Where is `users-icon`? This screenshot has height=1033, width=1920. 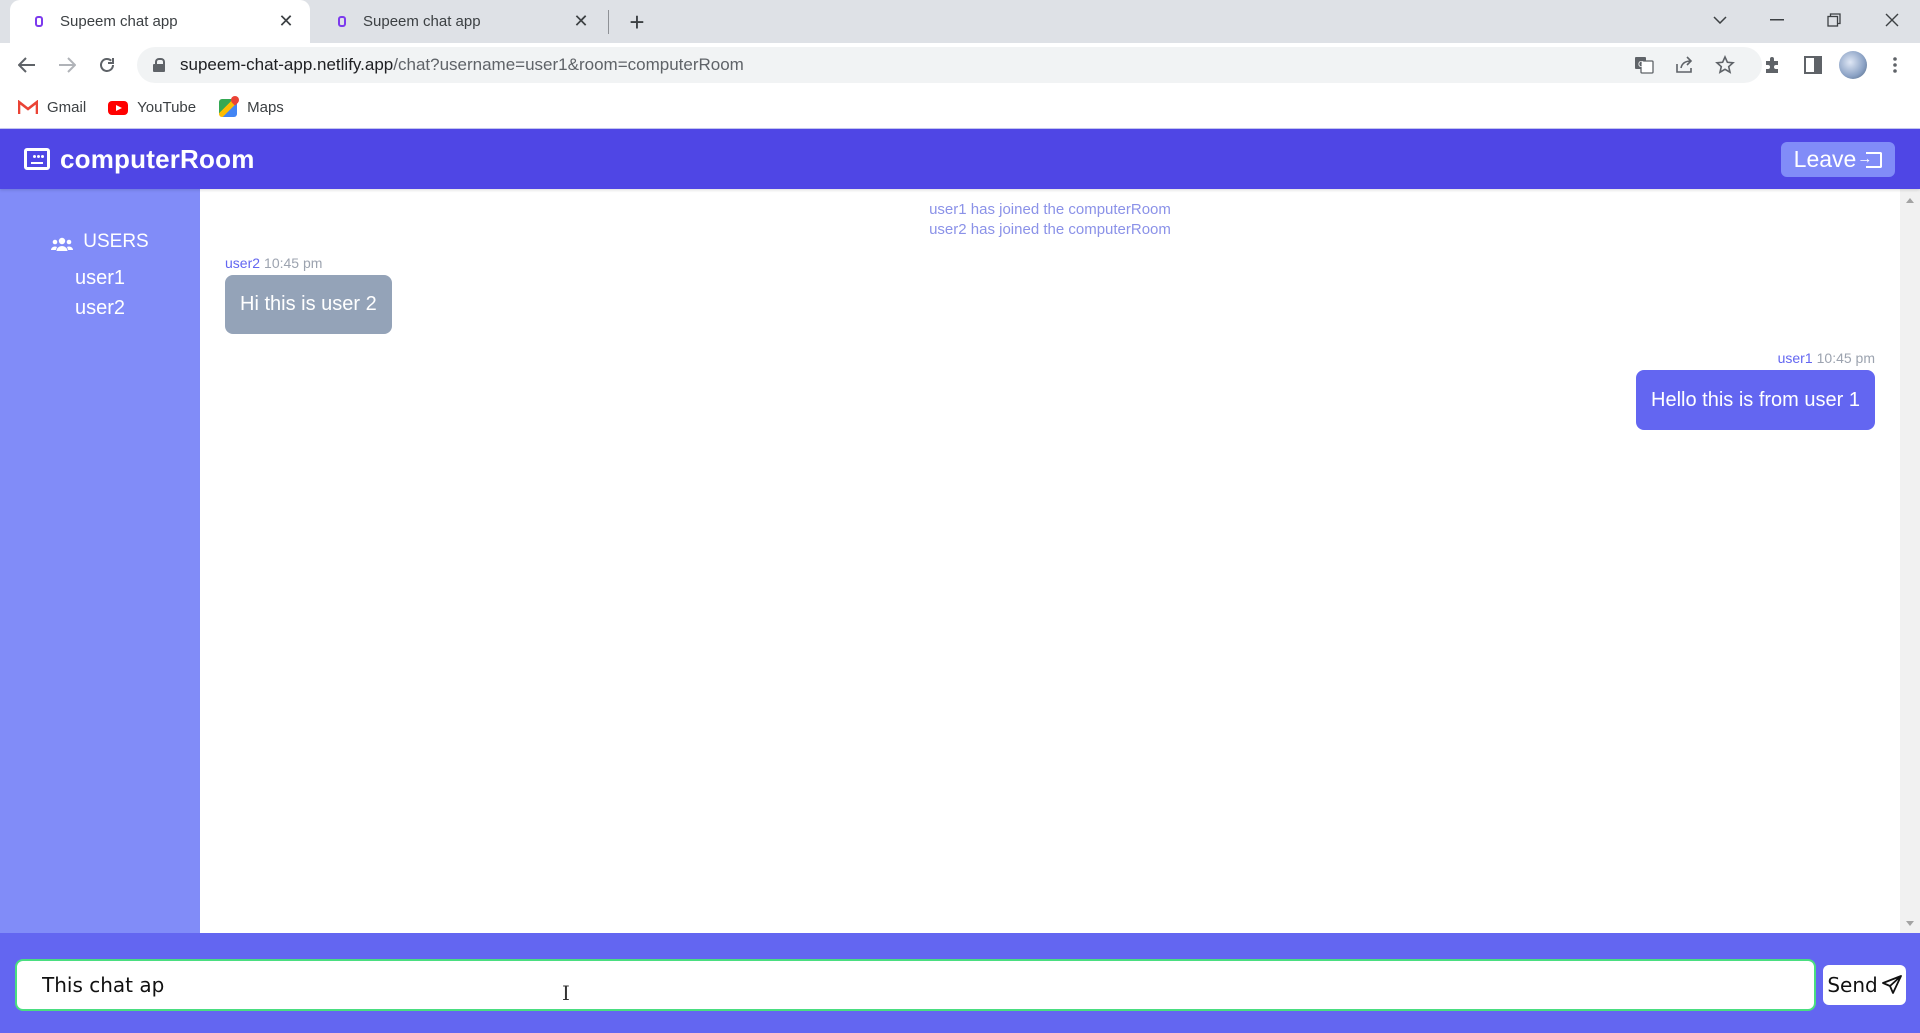
users-icon is located at coordinates (62, 243).